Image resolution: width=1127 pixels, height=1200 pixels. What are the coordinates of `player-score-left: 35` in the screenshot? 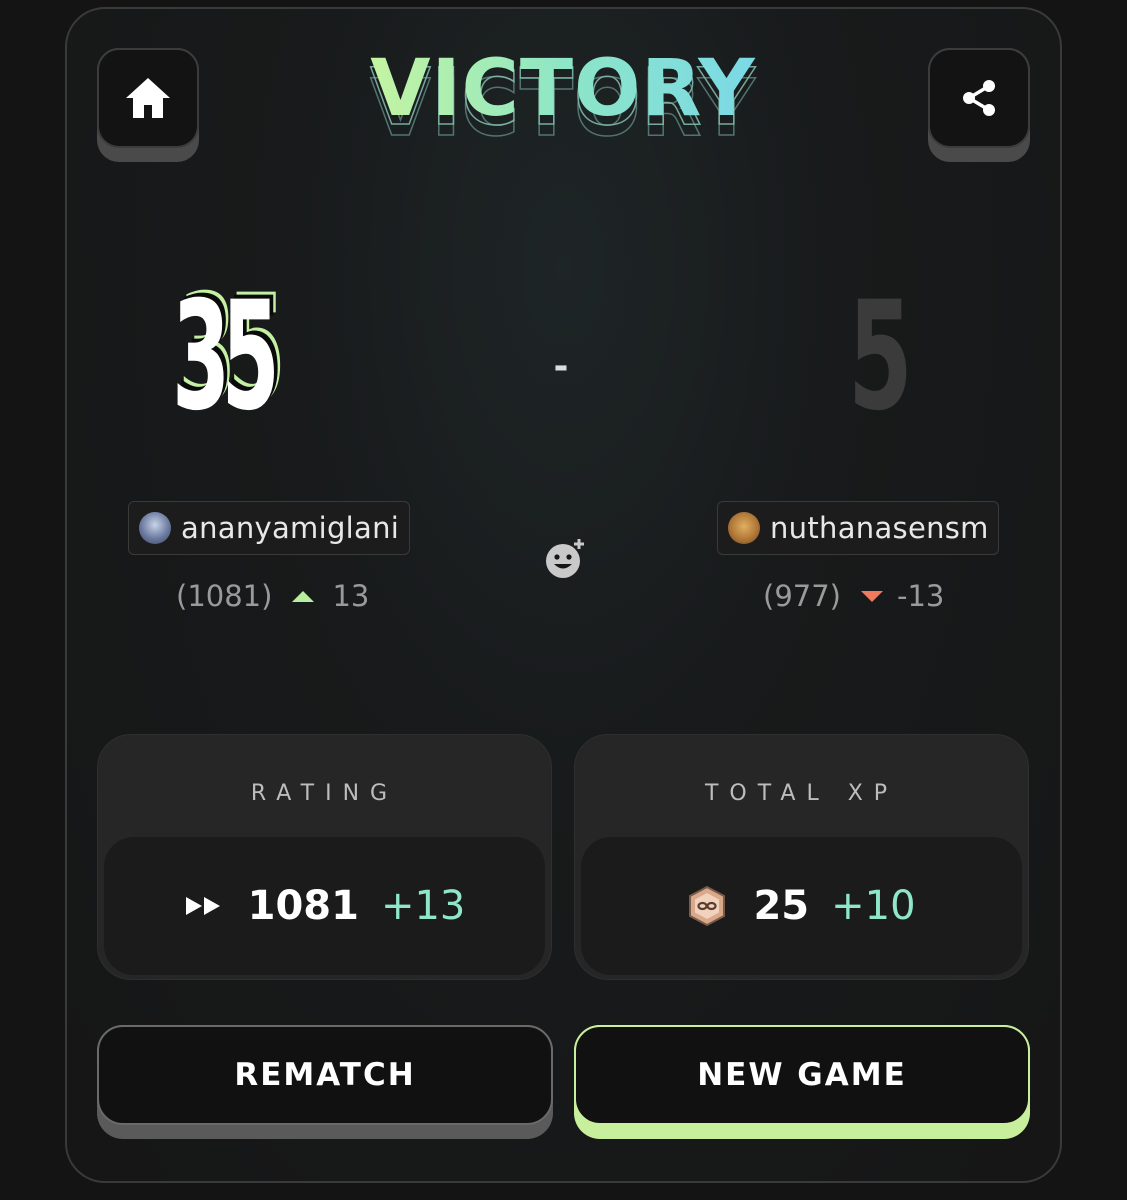 It's located at (226, 357).